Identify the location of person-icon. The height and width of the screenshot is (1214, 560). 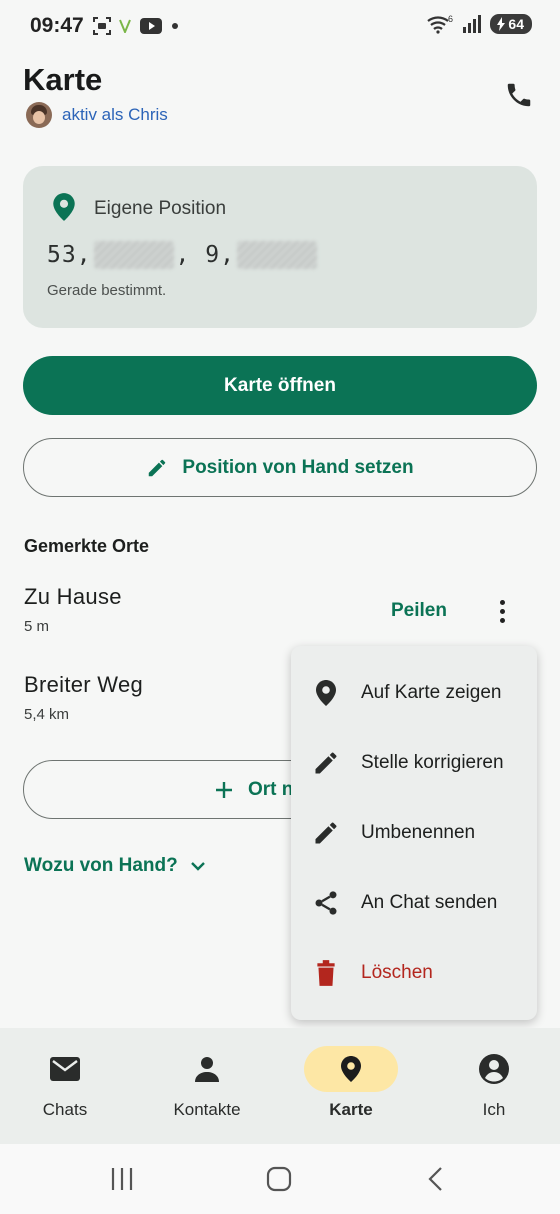
(207, 1069).